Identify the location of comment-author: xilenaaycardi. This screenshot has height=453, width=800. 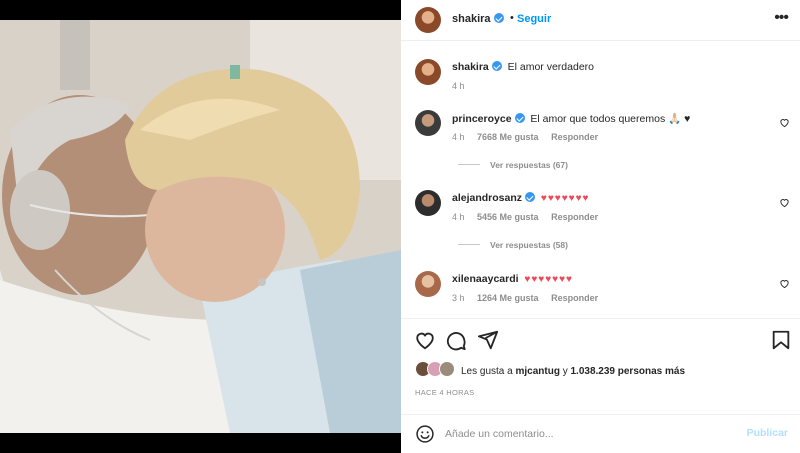
(485, 279).